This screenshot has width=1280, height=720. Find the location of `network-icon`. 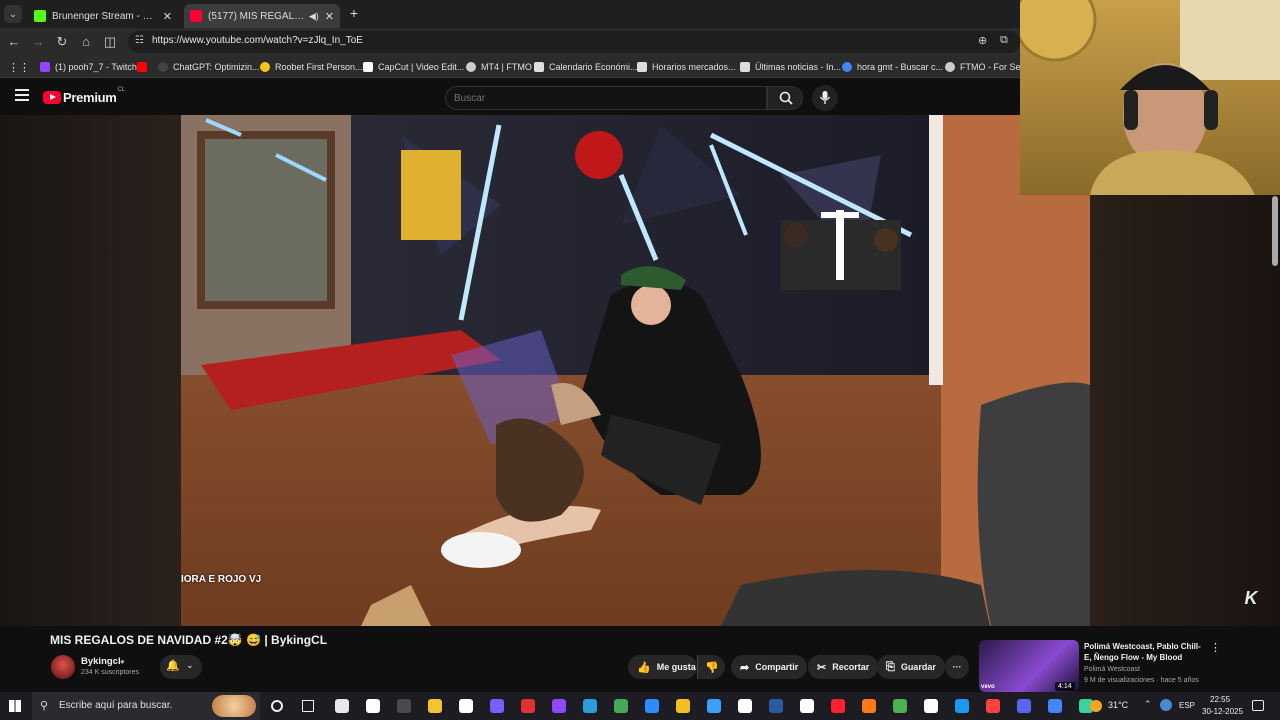

network-icon is located at coordinates (1166, 705).